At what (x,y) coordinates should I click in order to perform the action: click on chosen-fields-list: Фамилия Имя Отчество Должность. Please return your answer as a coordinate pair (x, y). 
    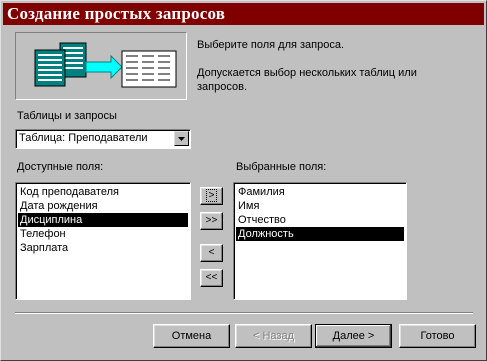
    Looking at the image, I should click on (320, 241).